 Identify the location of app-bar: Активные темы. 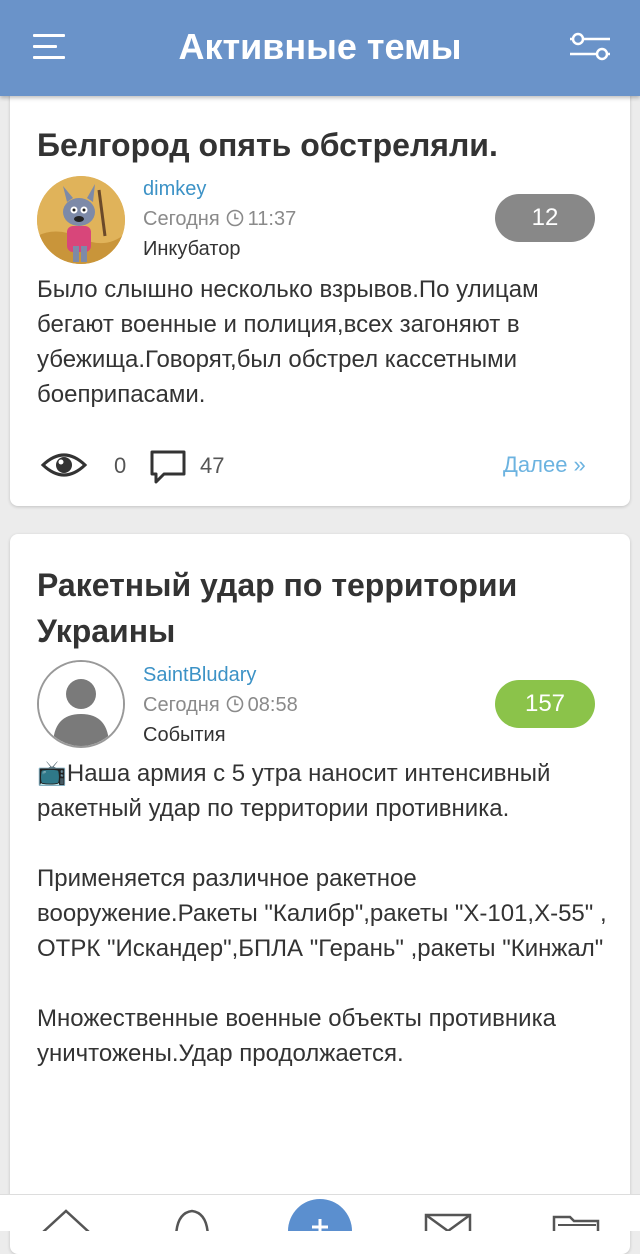
(320, 48).